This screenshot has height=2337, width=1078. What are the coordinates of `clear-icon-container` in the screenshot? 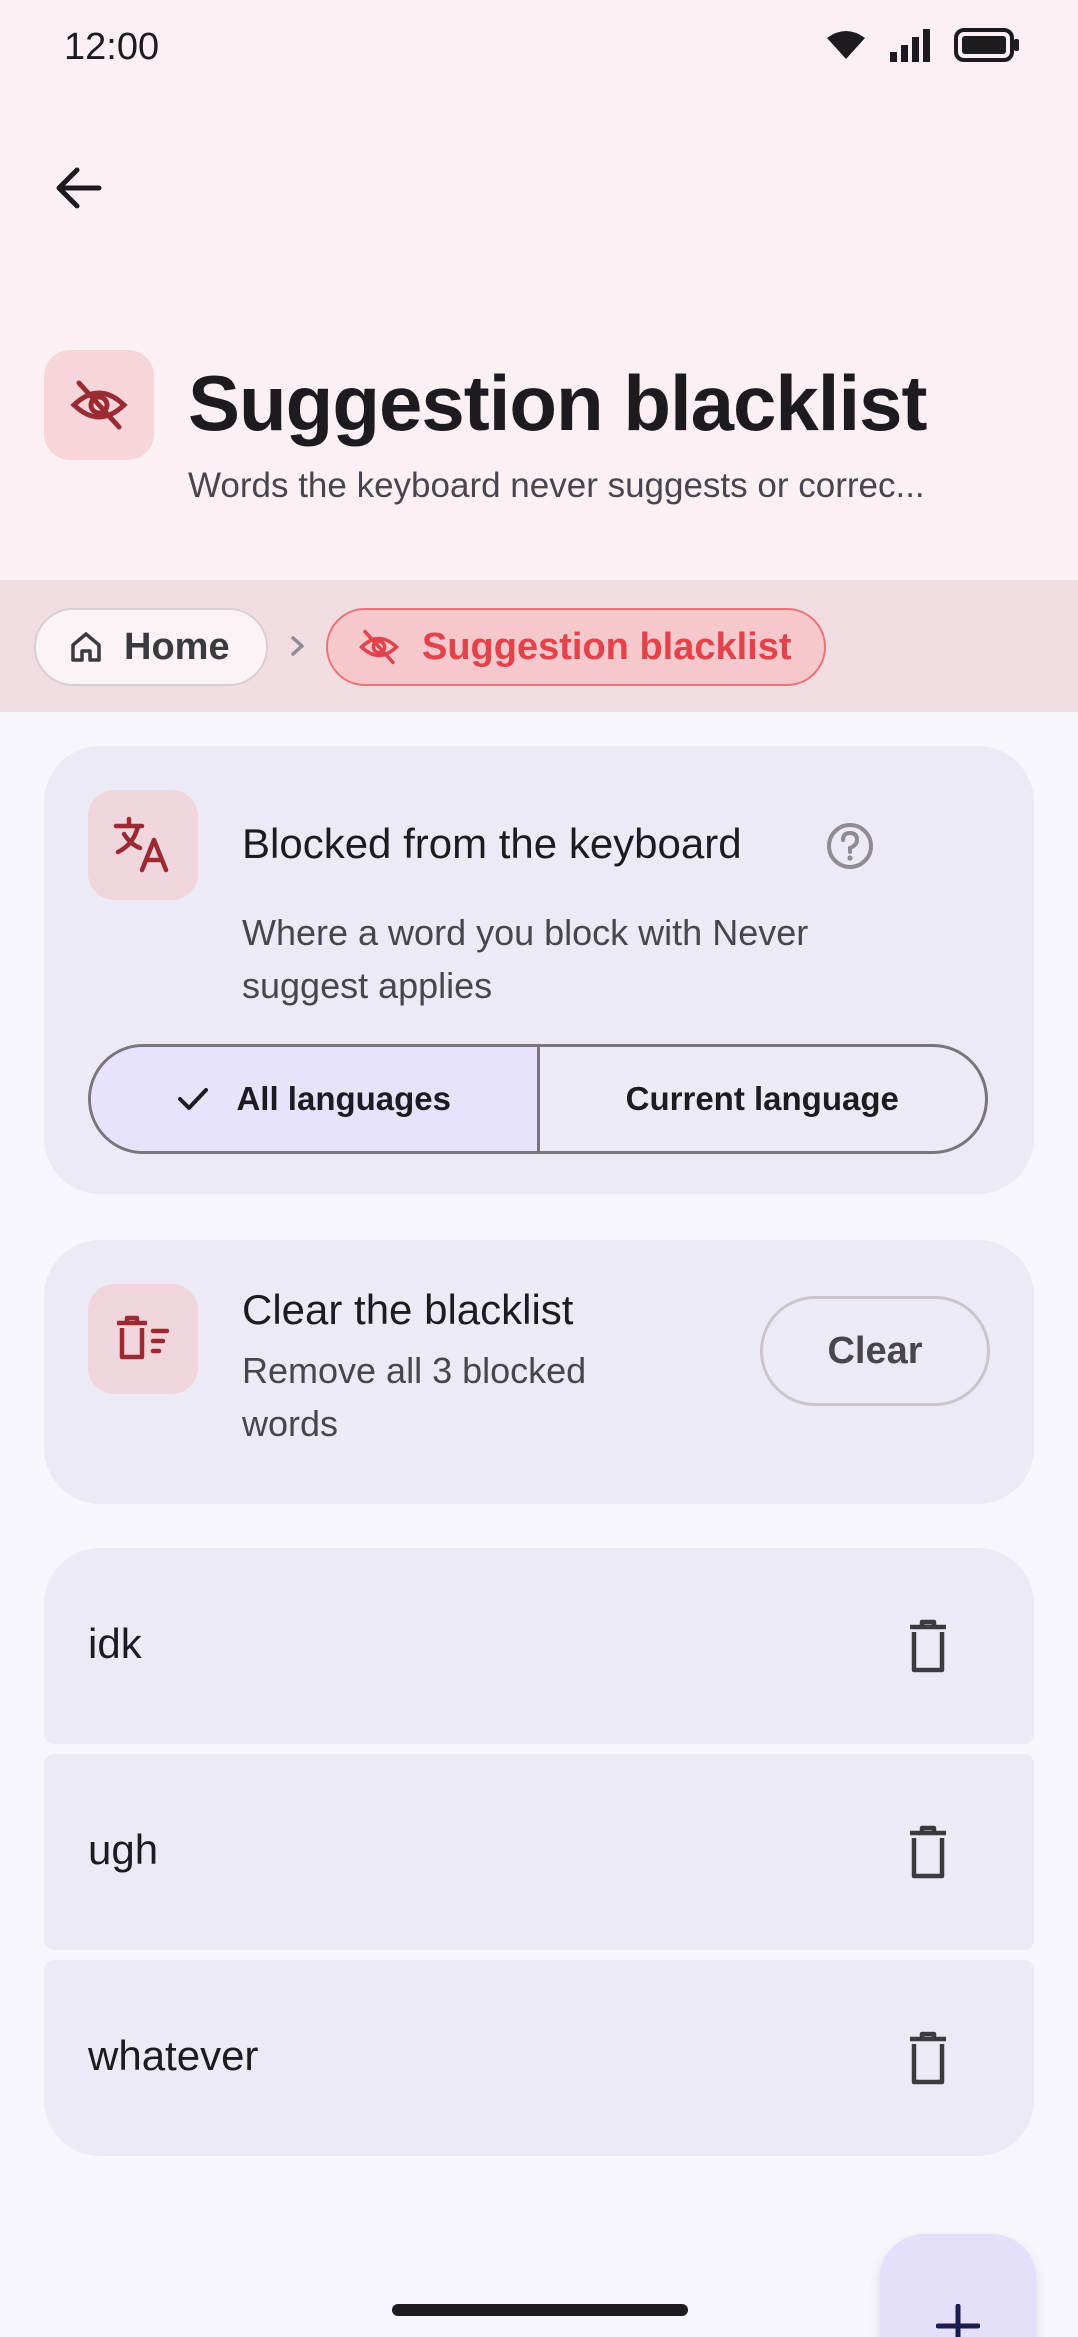 It's located at (143, 1339).